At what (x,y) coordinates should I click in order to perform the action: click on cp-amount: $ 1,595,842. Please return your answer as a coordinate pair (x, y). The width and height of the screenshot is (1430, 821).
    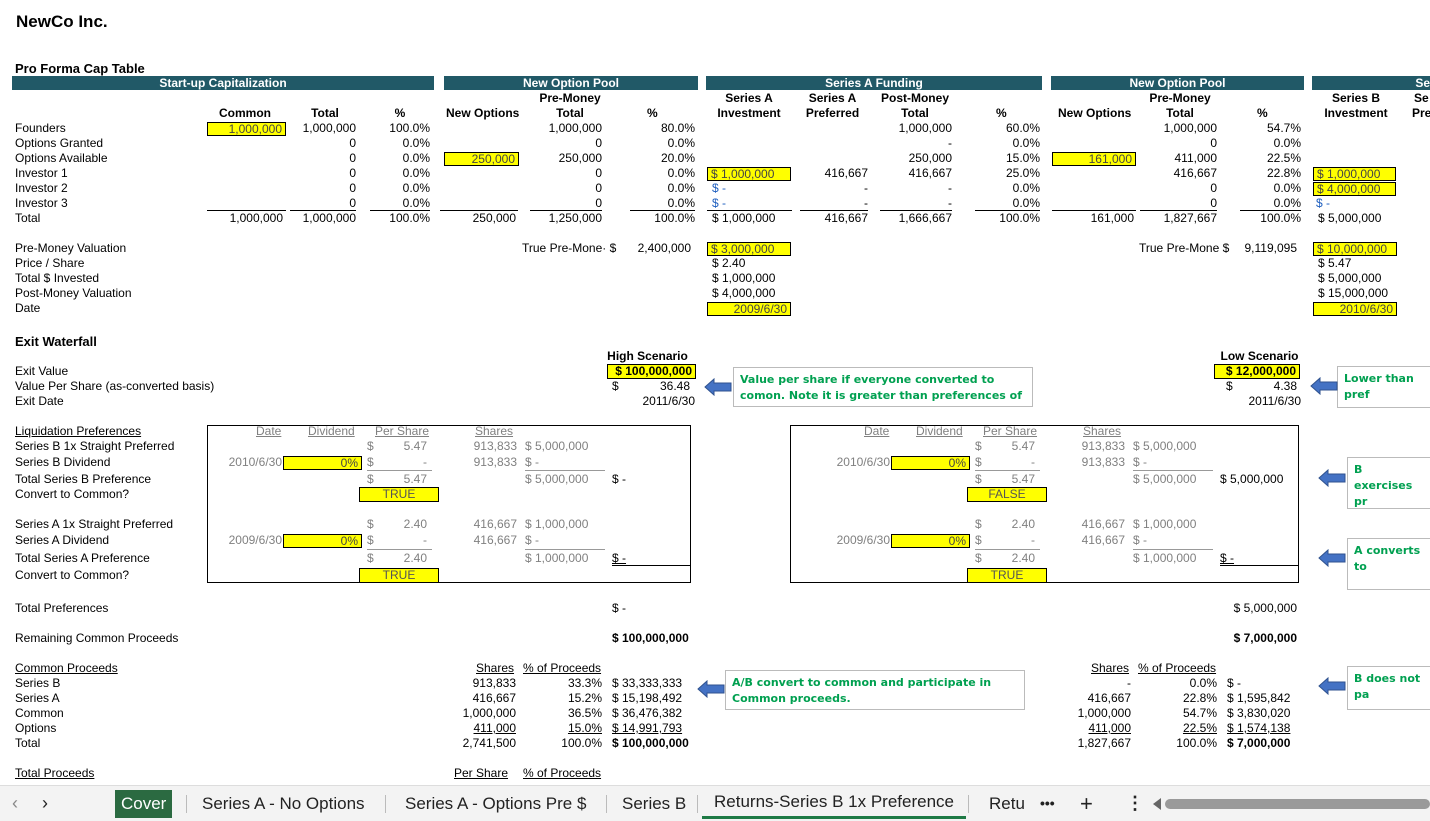
    Looking at the image, I should click on (1259, 698).